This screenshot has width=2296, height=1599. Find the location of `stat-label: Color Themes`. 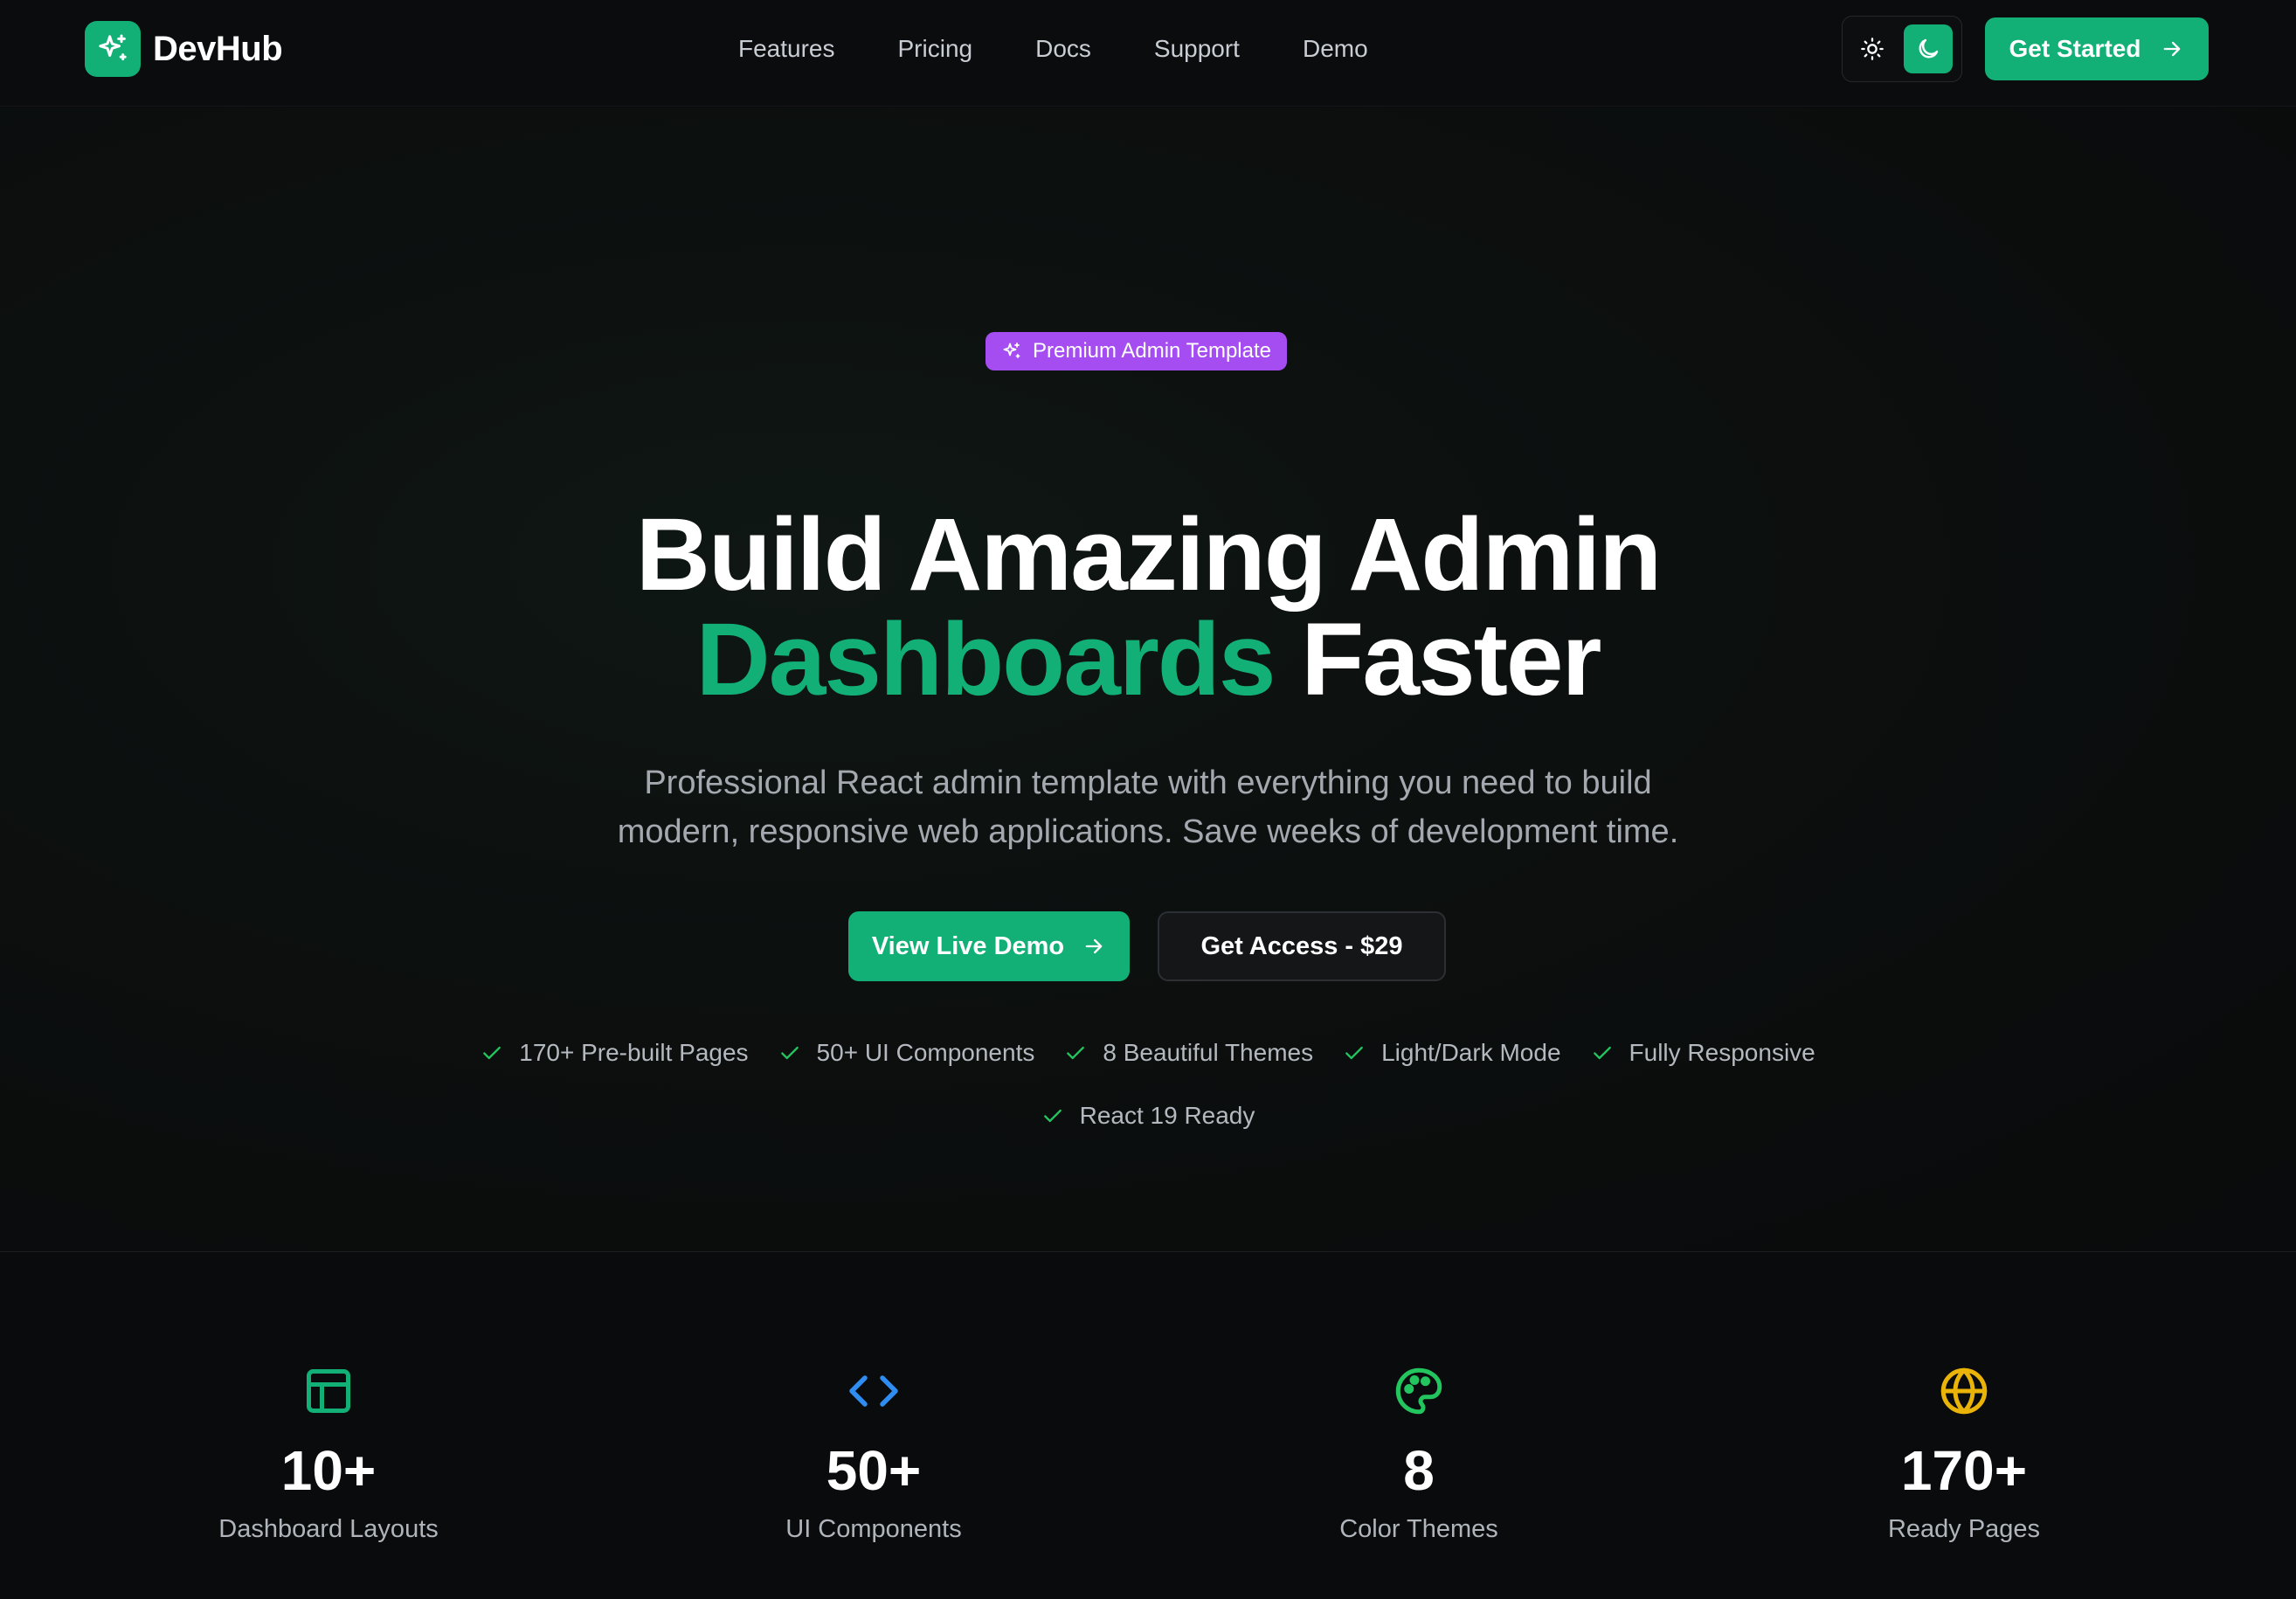

stat-label: Color Themes is located at coordinates (1418, 1529).